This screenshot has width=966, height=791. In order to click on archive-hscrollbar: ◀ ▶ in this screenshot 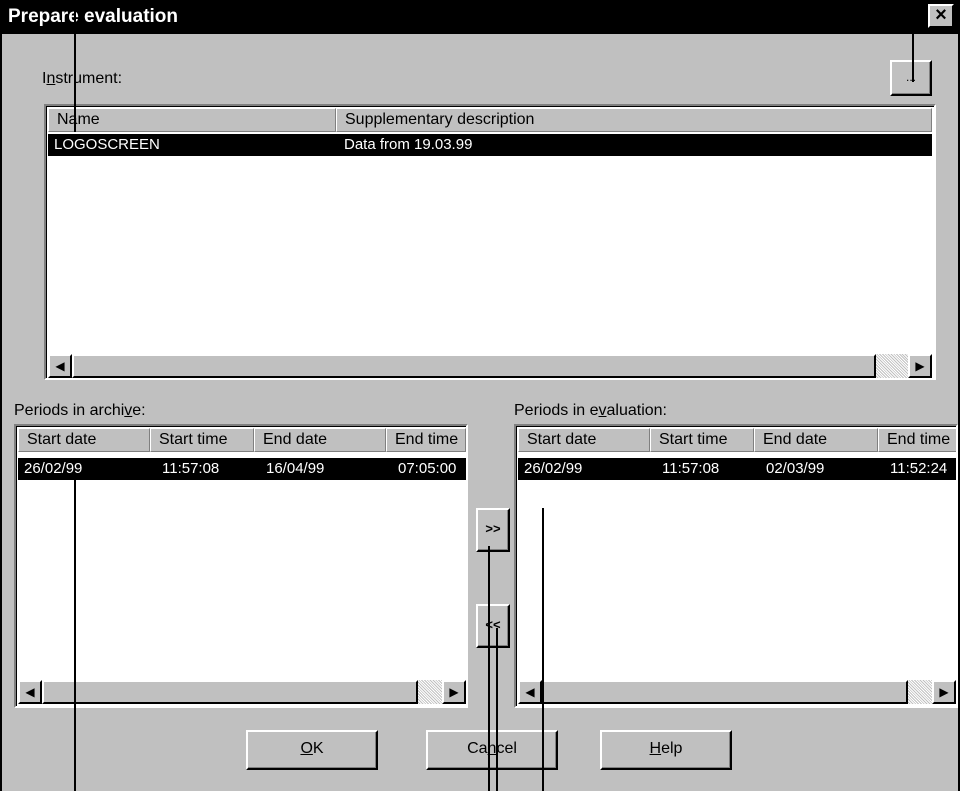, I will do `click(242, 692)`.